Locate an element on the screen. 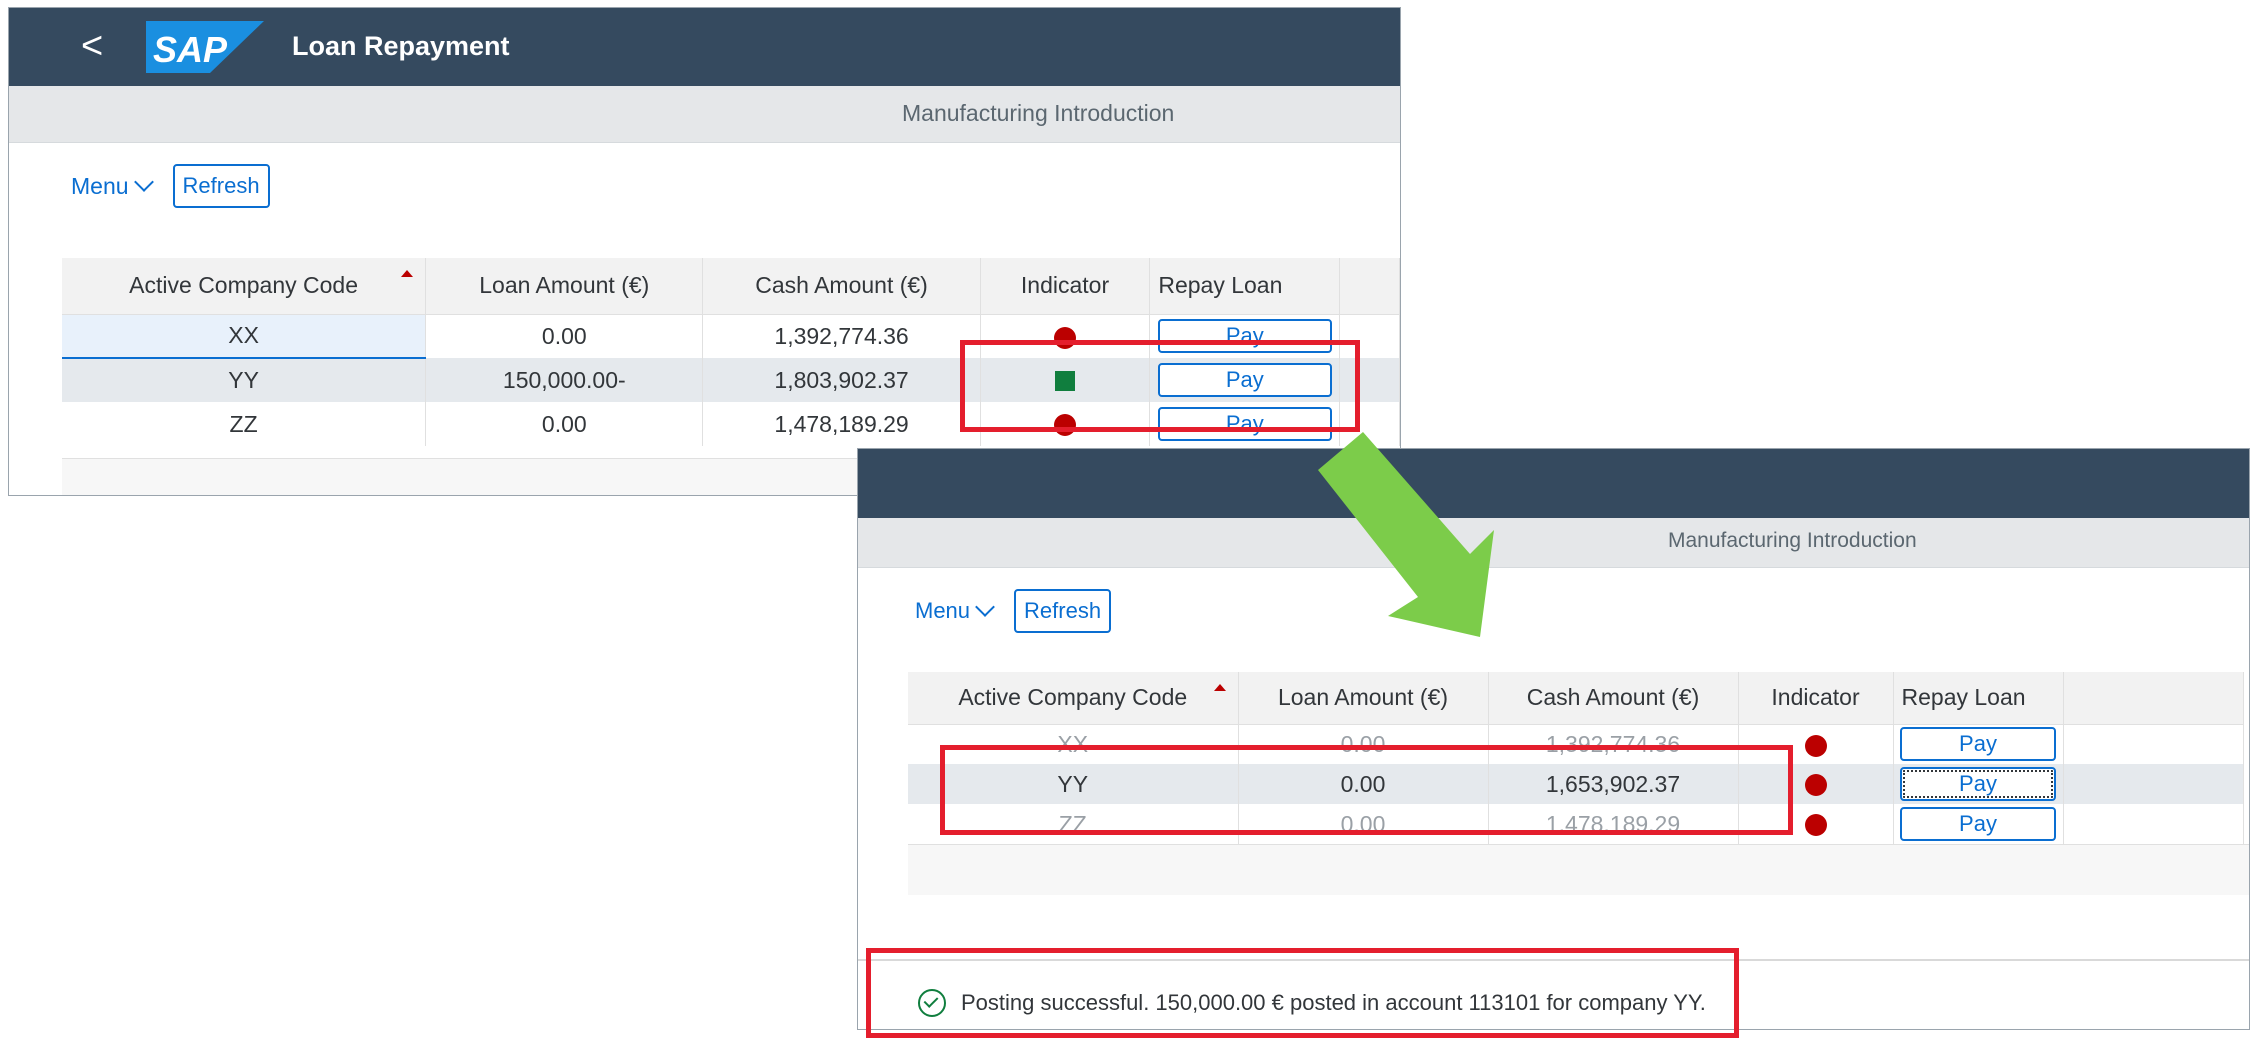 This screenshot has height=1038, width=2254. cell-cash-amount: 1,803,902.37 is located at coordinates (841, 380).